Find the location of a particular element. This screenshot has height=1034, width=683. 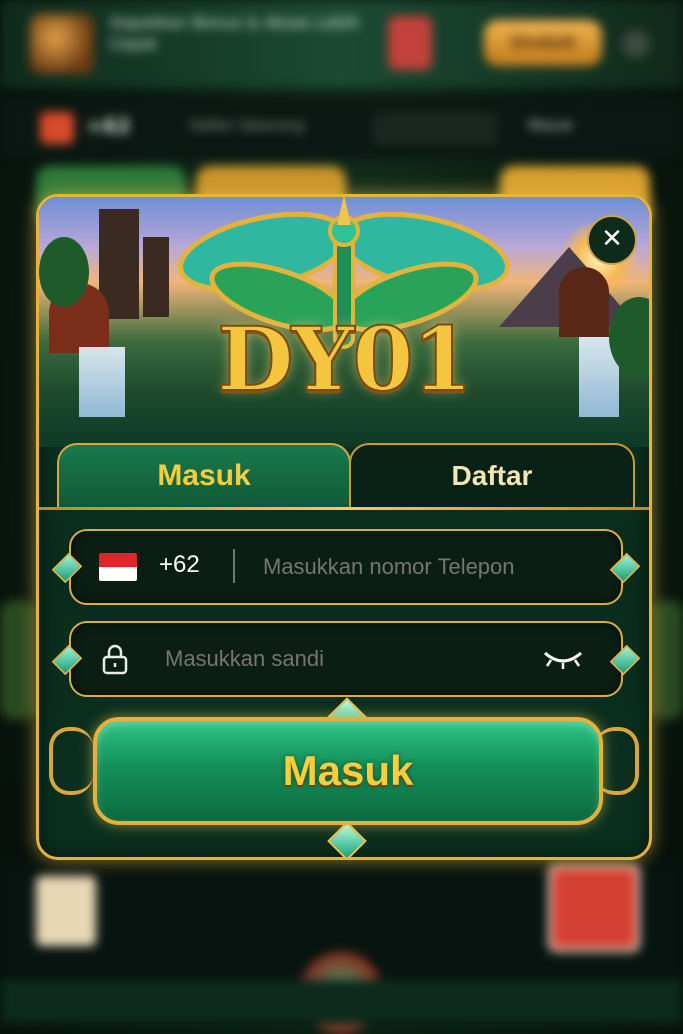

auth-tabs: Masuk Daftar is located at coordinates (346, 476).